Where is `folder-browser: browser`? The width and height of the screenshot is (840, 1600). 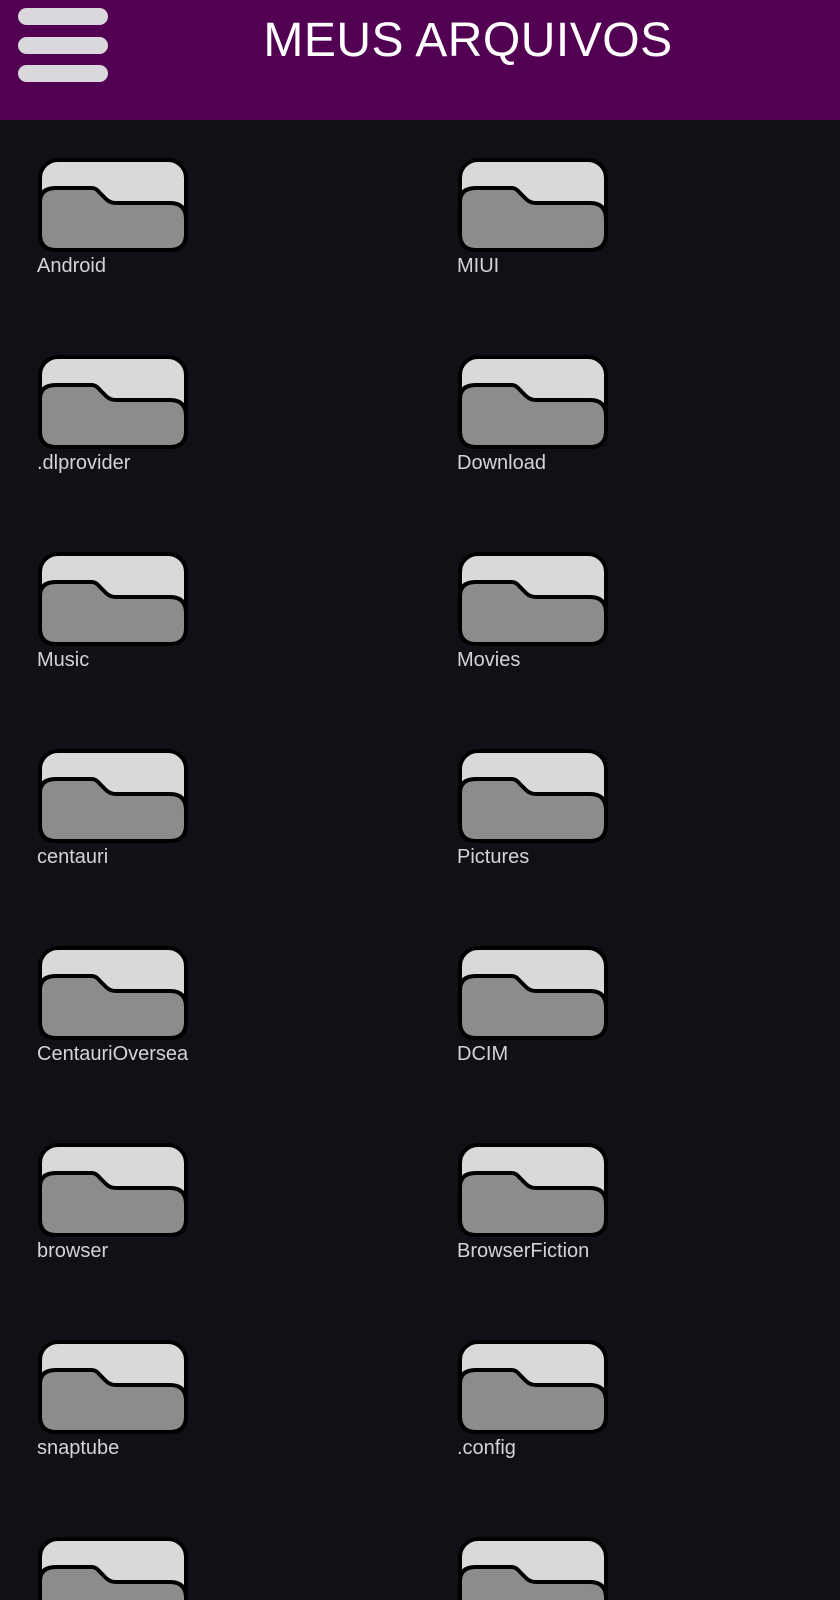
folder-browser: browser is located at coordinates (147, 1213).